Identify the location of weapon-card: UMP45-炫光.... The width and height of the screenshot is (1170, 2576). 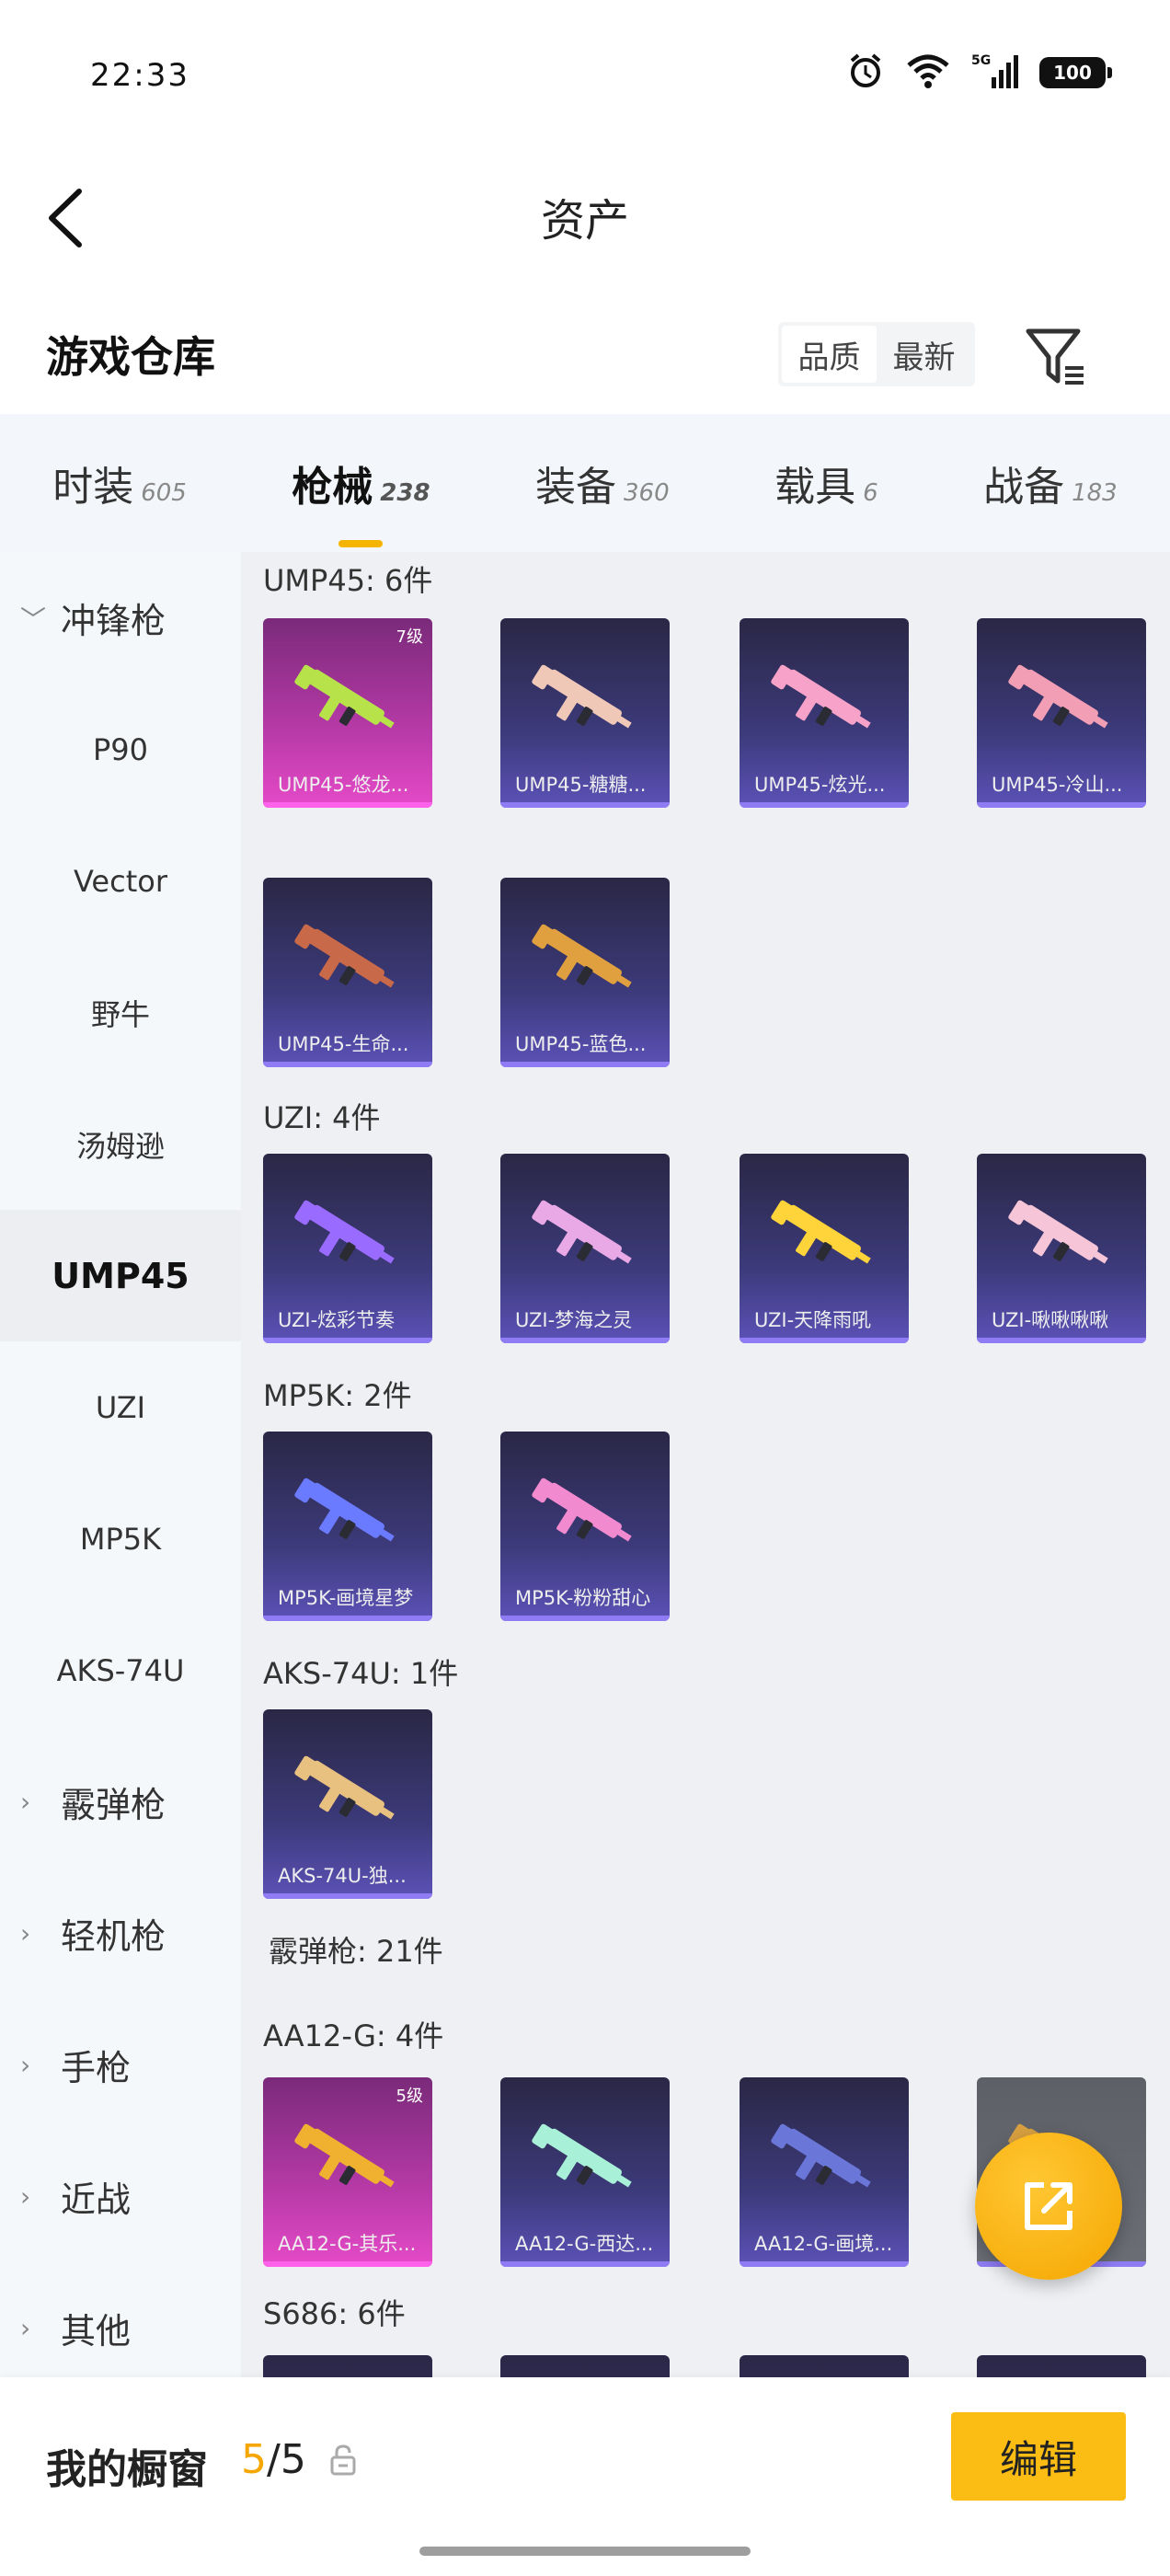
(824, 713).